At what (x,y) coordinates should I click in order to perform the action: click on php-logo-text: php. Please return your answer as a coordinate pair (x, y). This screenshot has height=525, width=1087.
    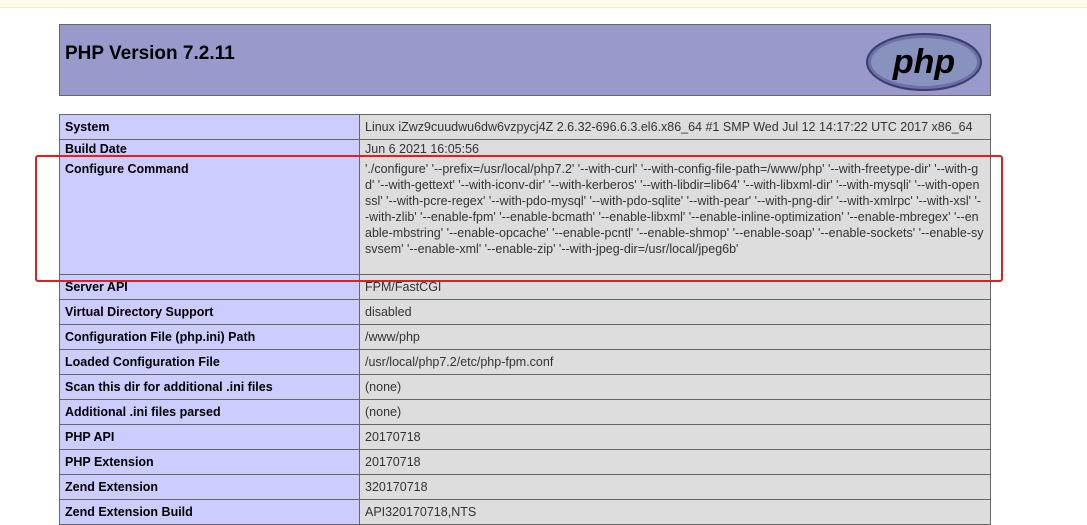
    Looking at the image, I should click on (923, 62).